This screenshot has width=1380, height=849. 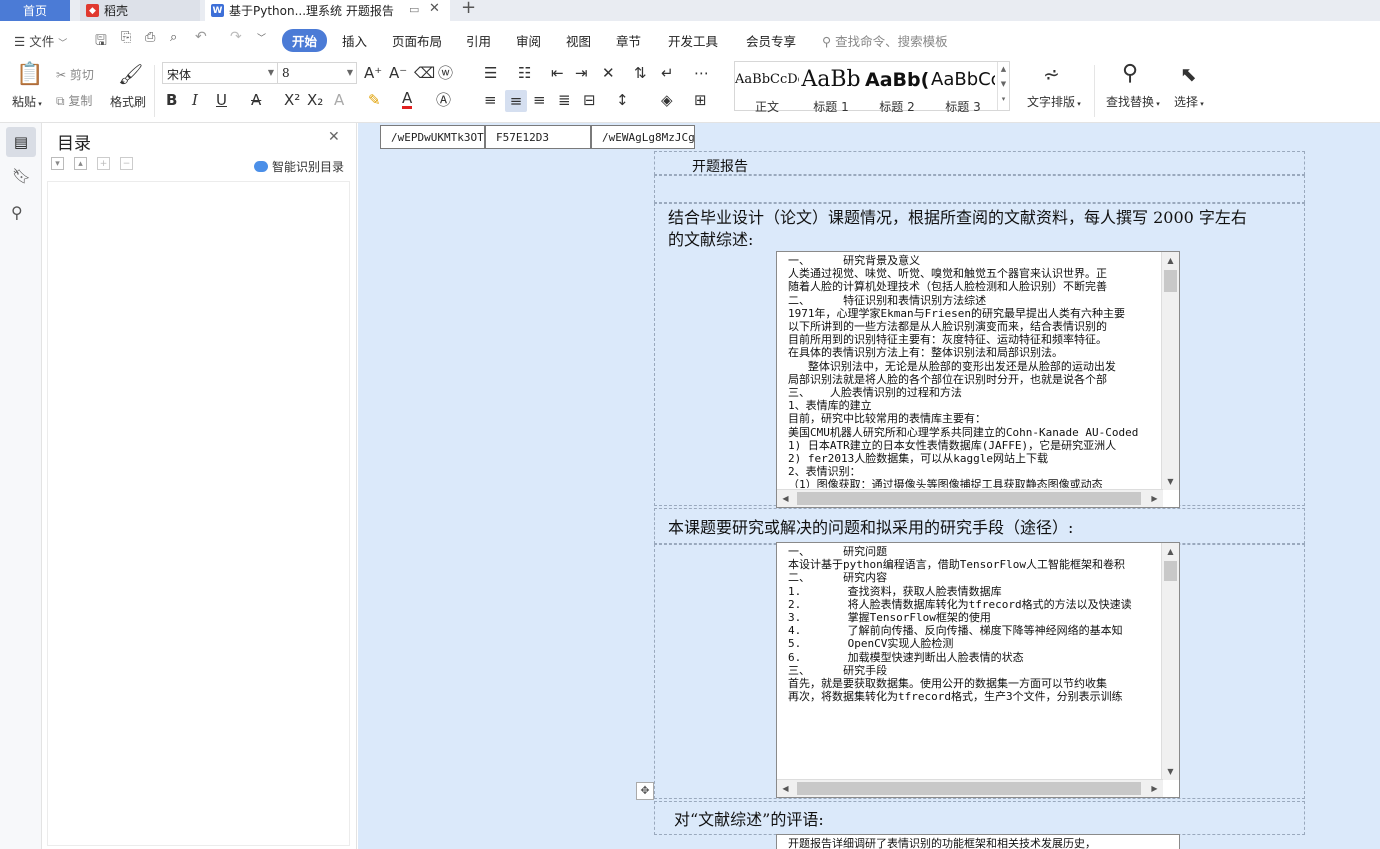 What do you see at coordinates (885, 40) in the screenshot?
I see `command-search: ⚲ 查找命令、搜索模板` at bounding box center [885, 40].